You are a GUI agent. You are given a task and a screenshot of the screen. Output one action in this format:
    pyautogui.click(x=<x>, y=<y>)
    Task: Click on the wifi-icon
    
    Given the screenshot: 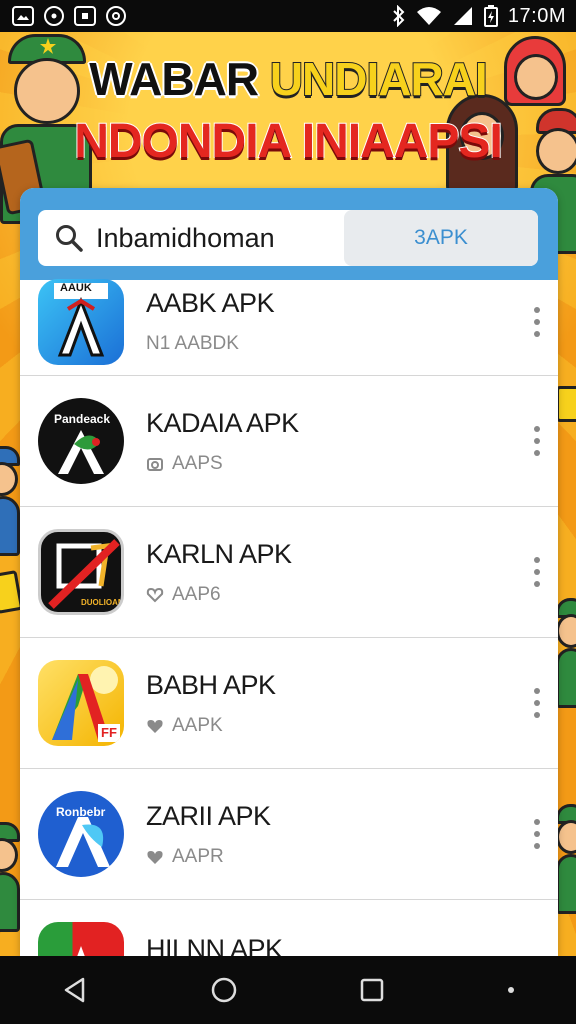 What is the action you would take?
    pyautogui.click(x=428, y=16)
    